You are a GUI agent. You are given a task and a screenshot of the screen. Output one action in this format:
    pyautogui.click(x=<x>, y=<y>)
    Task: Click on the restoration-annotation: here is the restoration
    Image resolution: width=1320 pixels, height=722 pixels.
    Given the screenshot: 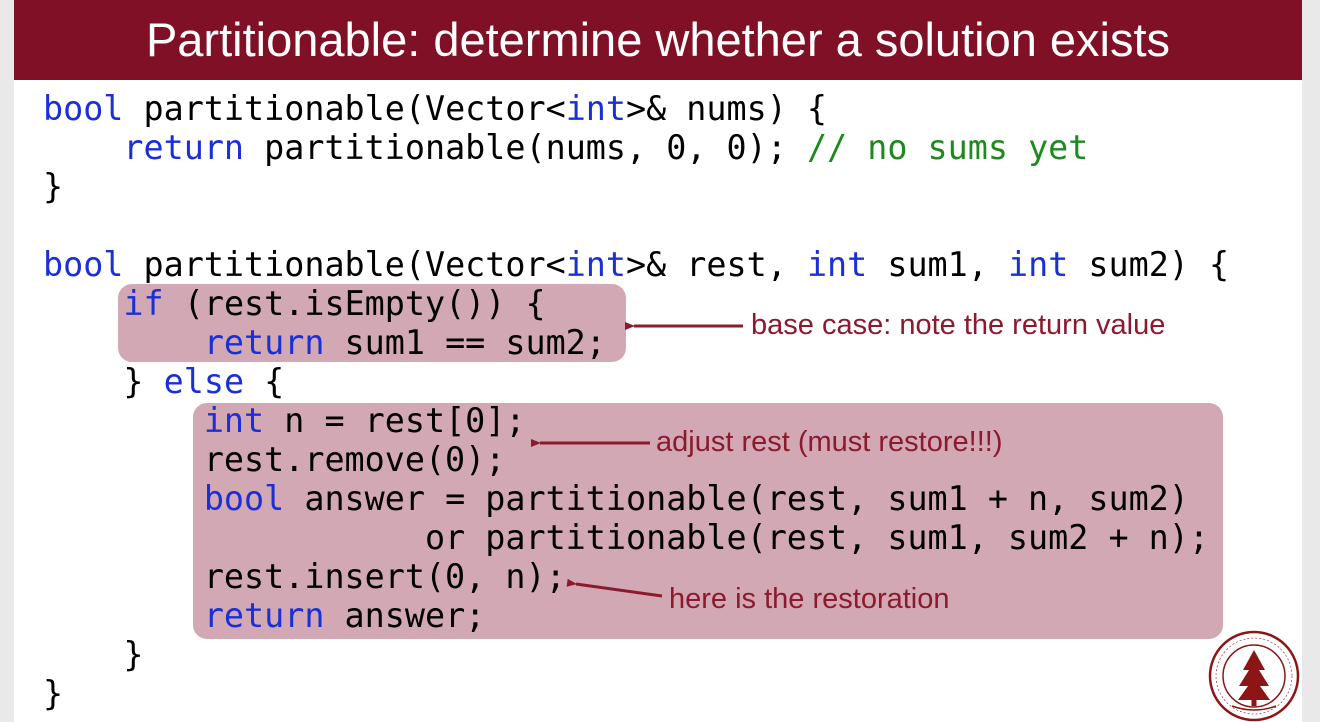 What is the action you would take?
    pyautogui.click(x=809, y=599)
    